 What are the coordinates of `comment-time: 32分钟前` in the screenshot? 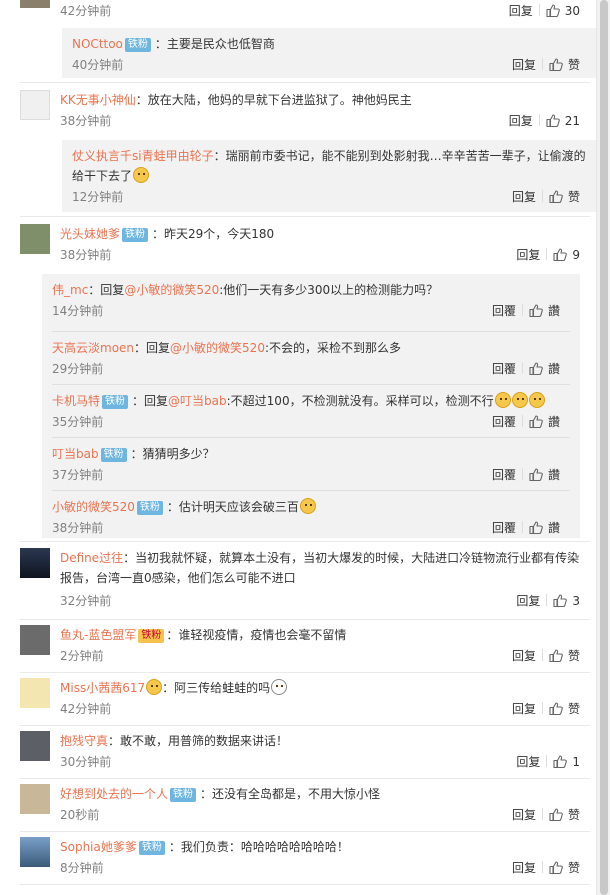 It's located at (86, 601).